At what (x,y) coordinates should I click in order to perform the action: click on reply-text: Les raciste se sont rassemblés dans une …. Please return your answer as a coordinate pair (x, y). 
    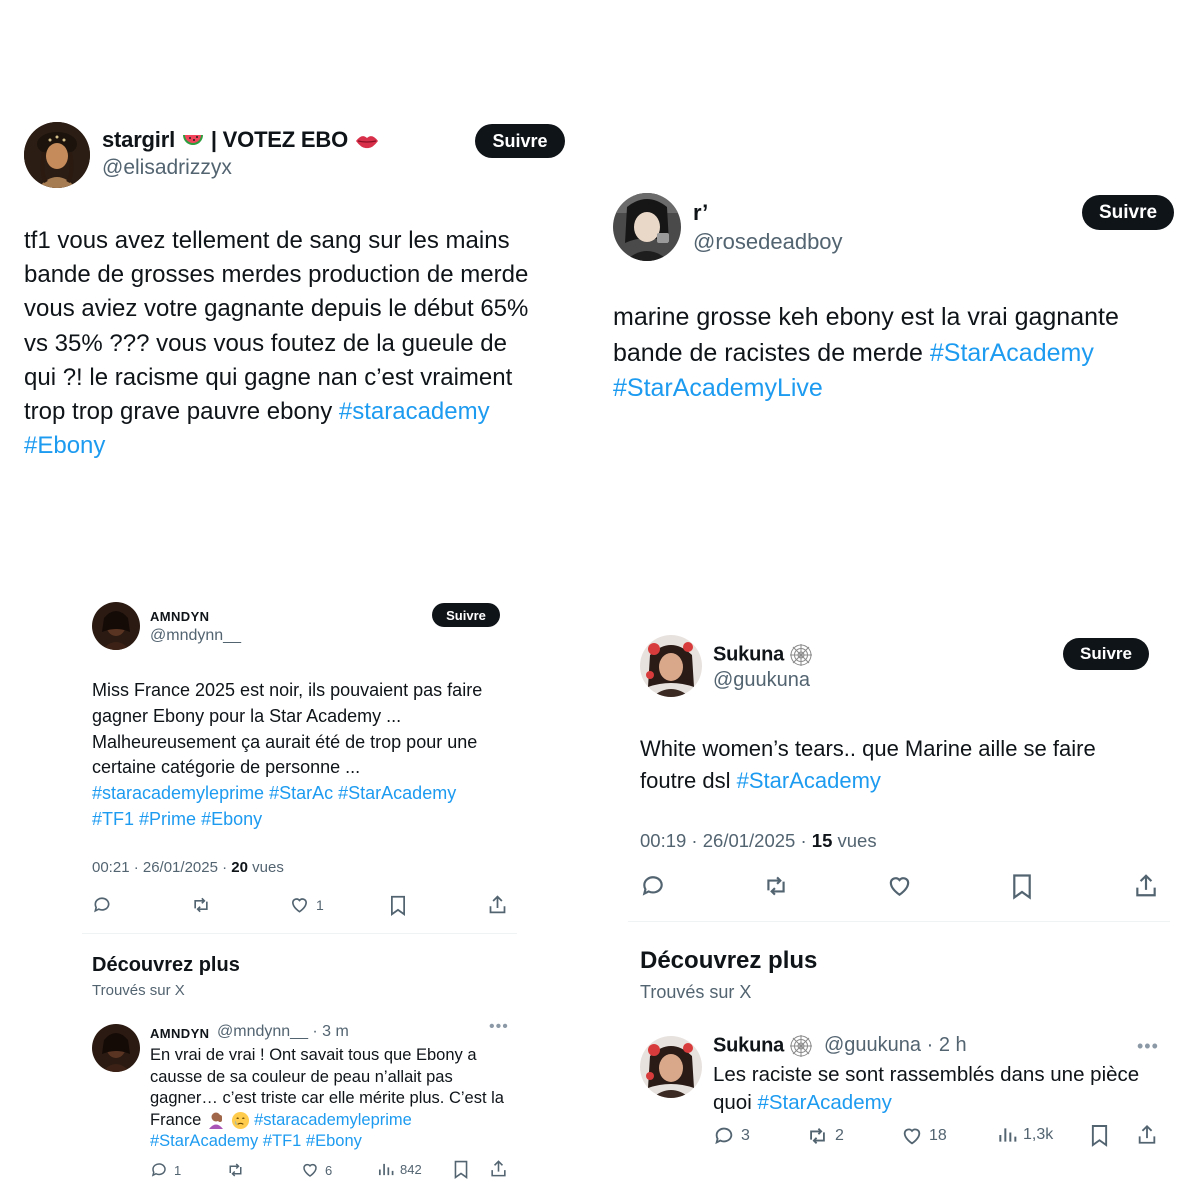
    Looking at the image, I should click on (948, 1088).